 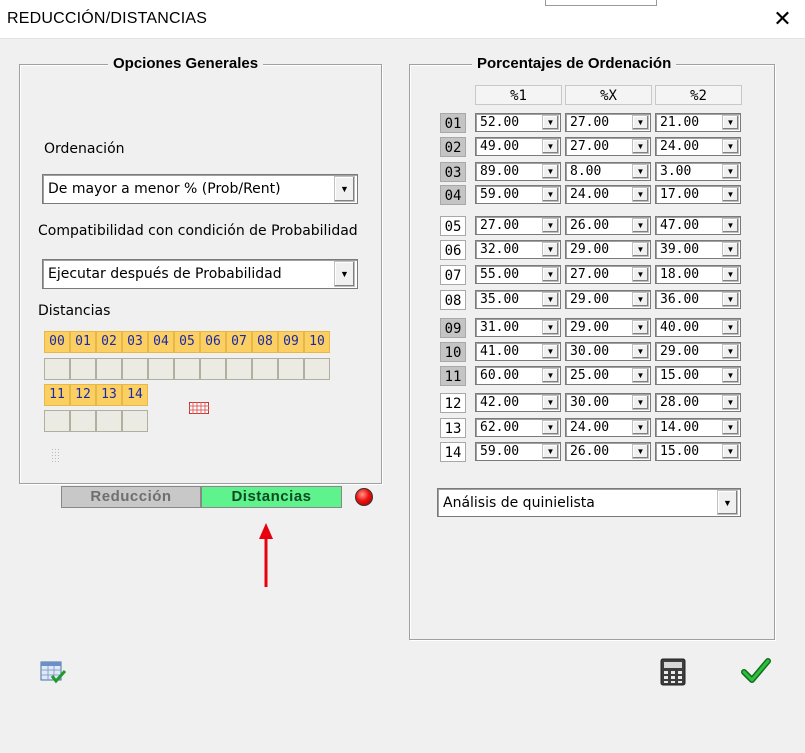 What do you see at coordinates (698, 427) in the screenshot?
I see `percentage-select: 14.00 ▼` at bounding box center [698, 427].